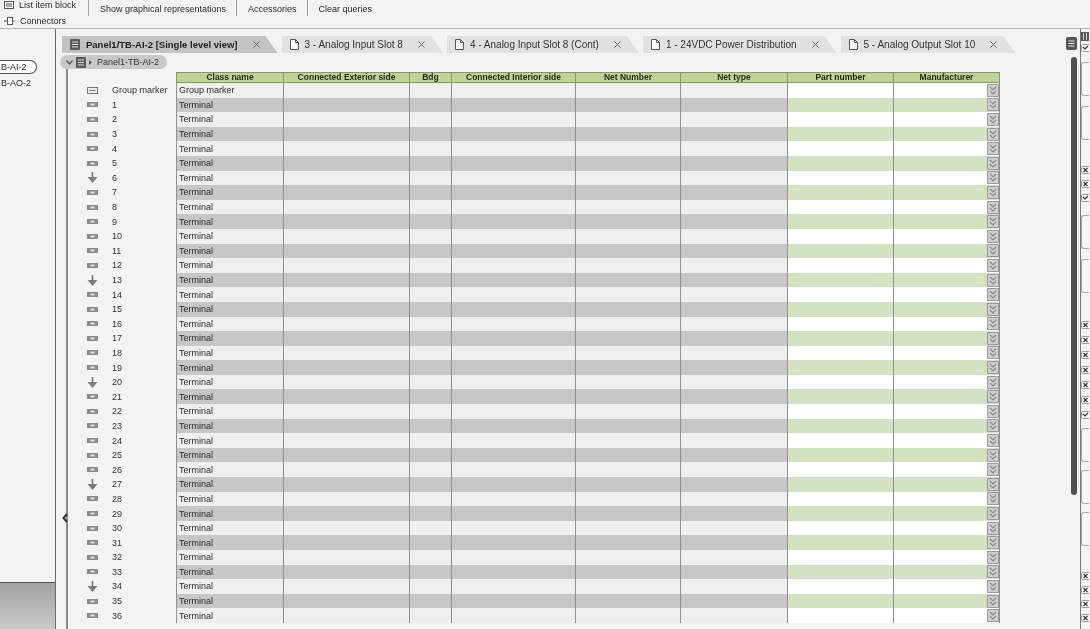  What do you see at coordinates (117, 440) in the screenshot?
I see `tree-item-label: 24` at bounding box center [117, 440].